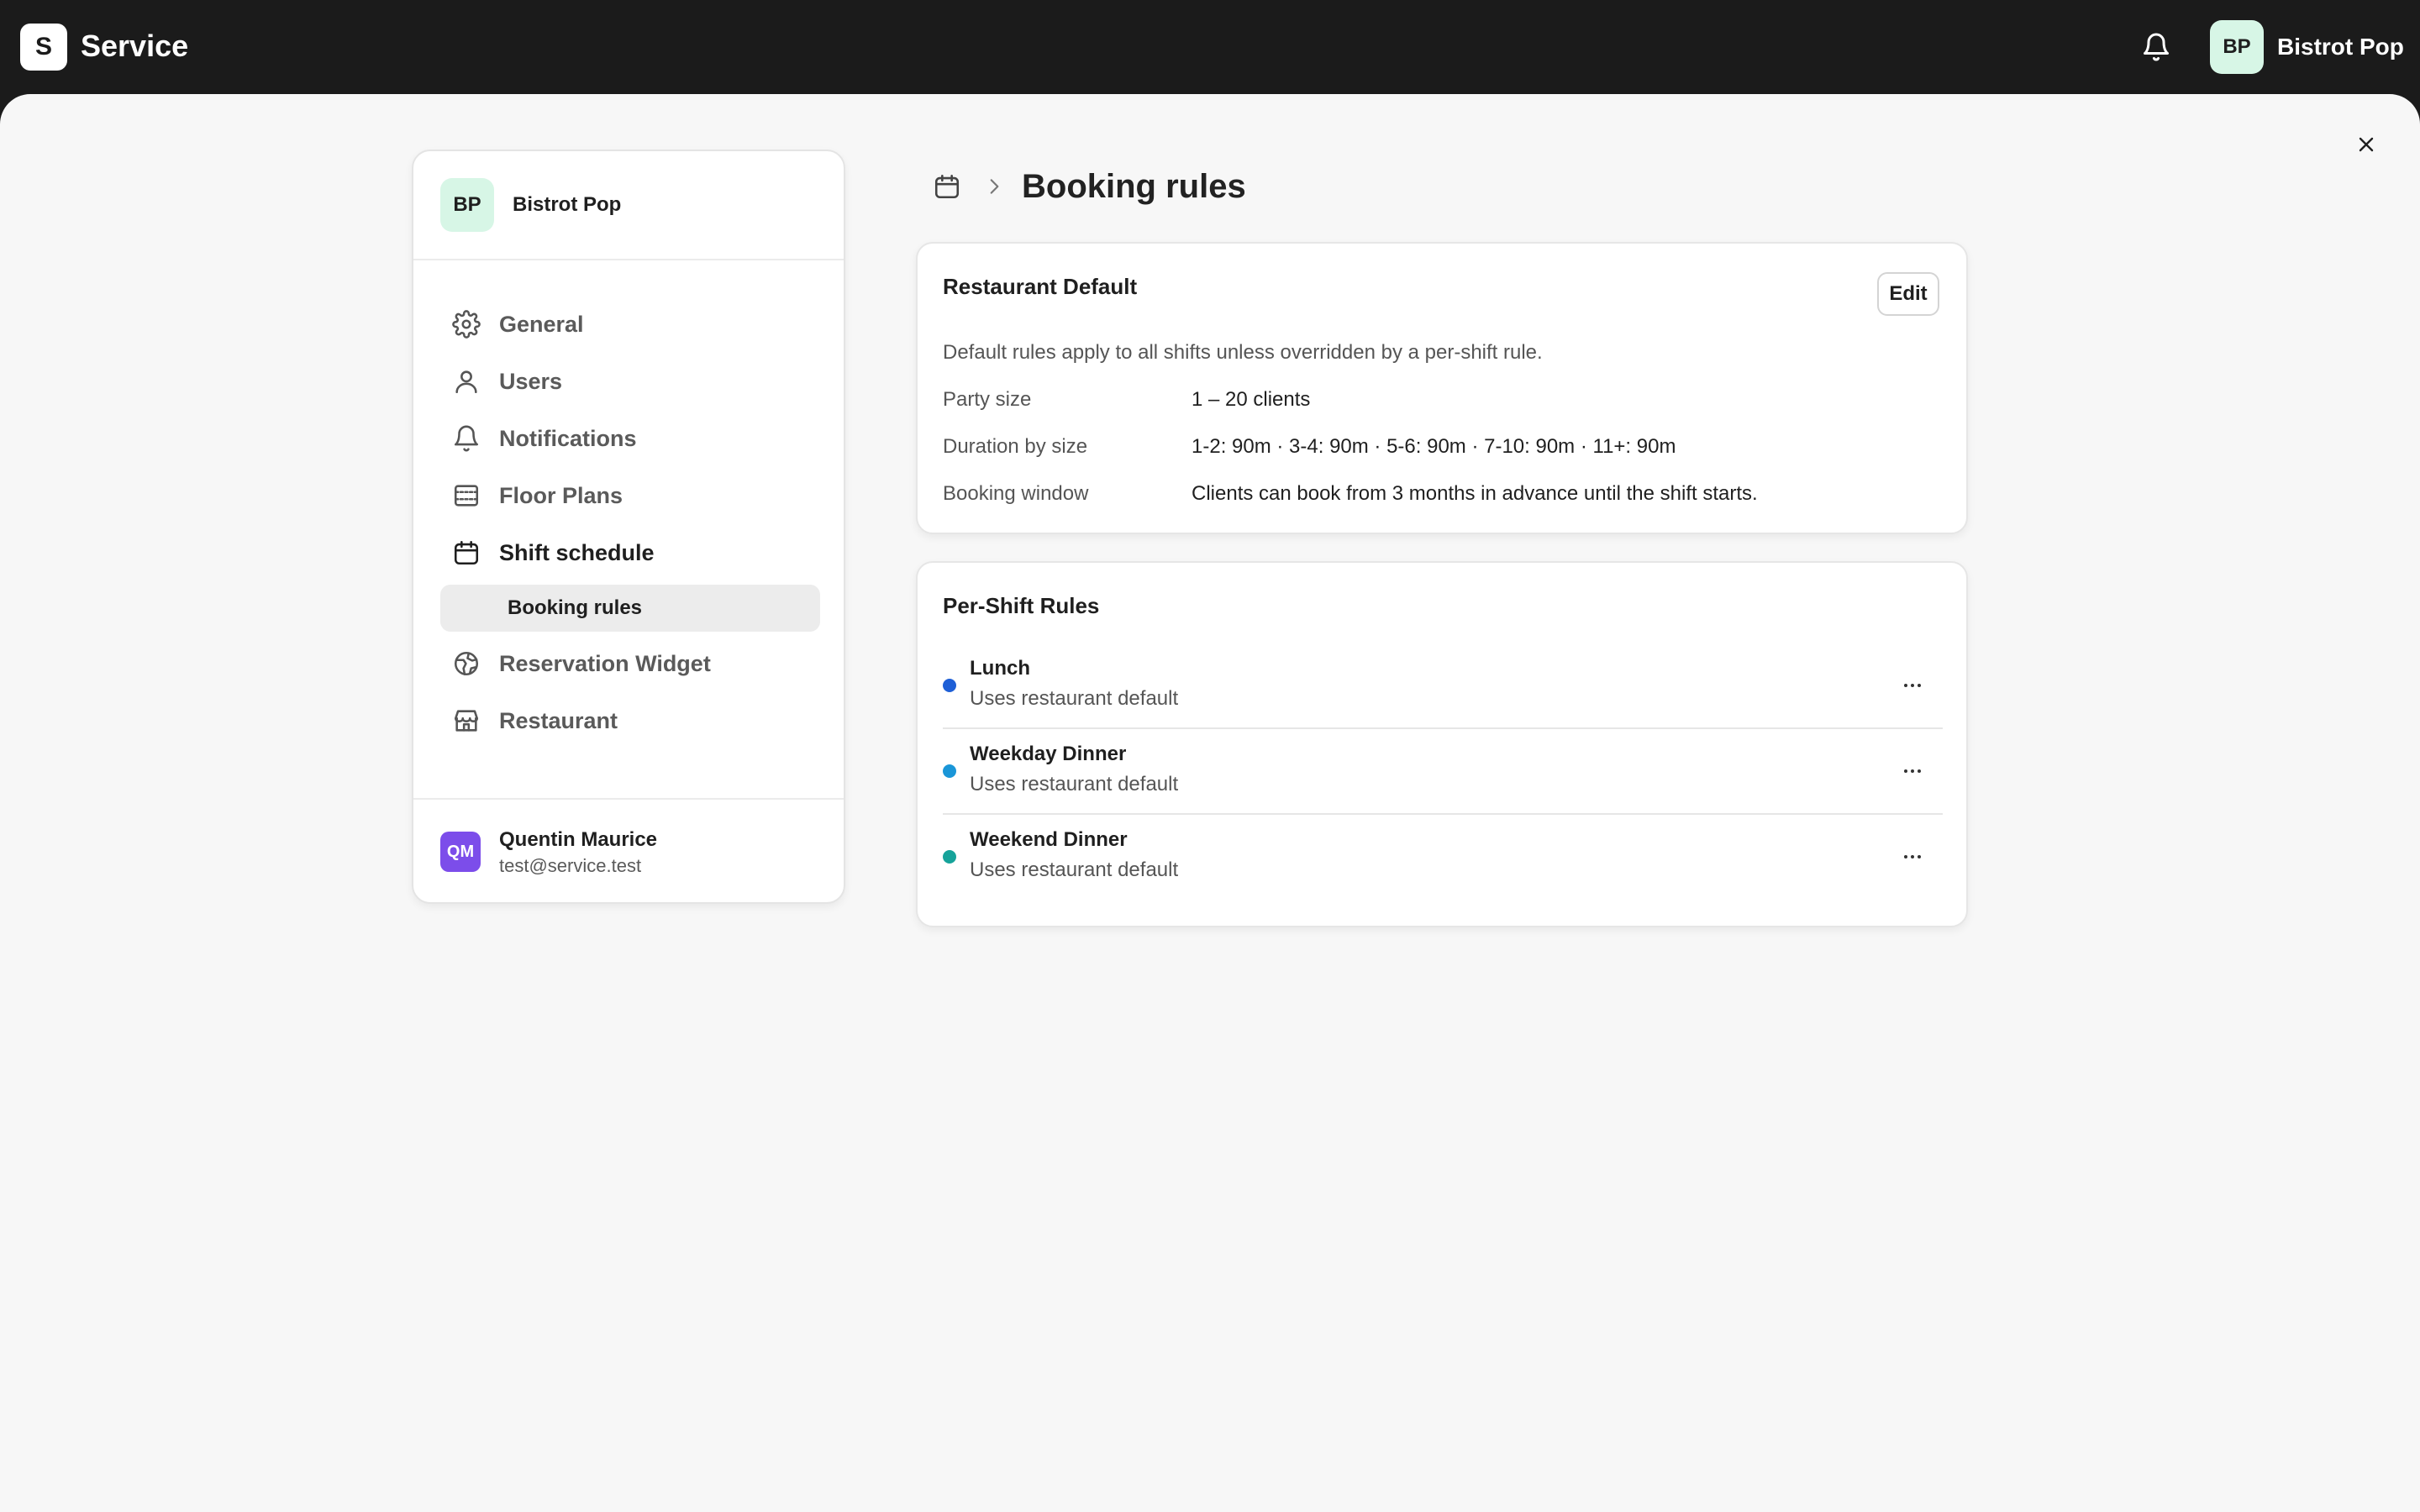 Image resolution: width=2420 pixels, height=1512 pixels. Describe the element at coordinates (1041, 286) in the screenshot. I see `card-title: Restaurant Default` at that location.